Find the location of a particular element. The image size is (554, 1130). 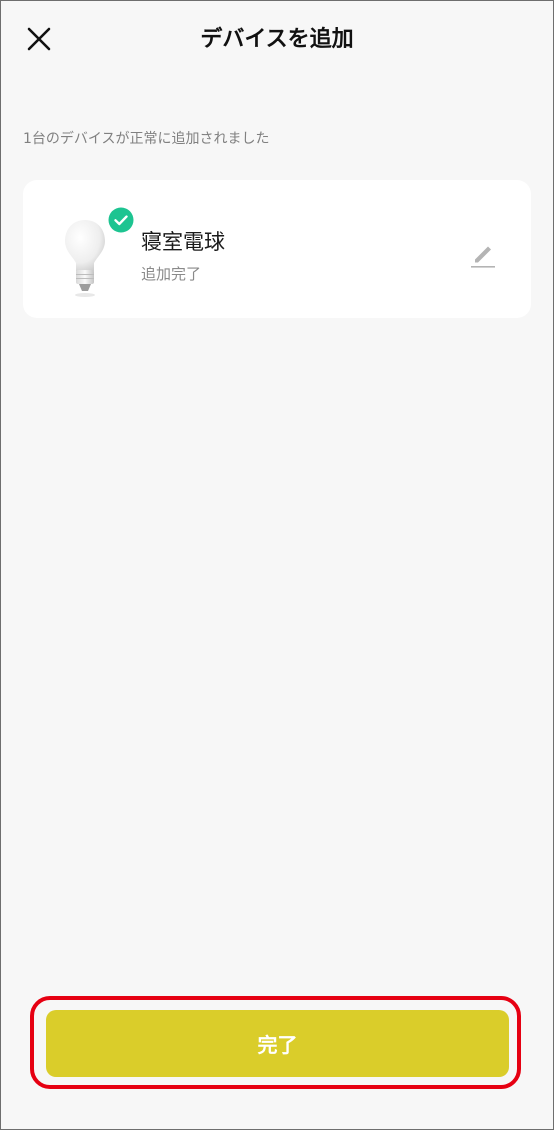

edit-device-name-button is located at coordinates (483, 254).